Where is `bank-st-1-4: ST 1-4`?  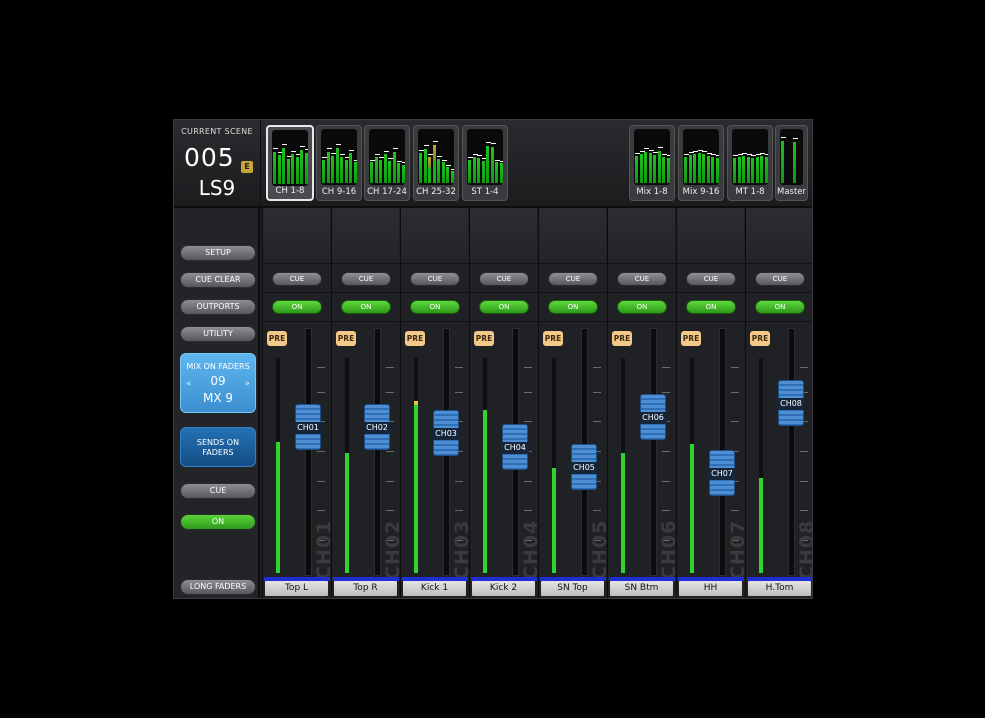
bank-st-1-4: ST 1-4 is located at coordinates (485, 163).